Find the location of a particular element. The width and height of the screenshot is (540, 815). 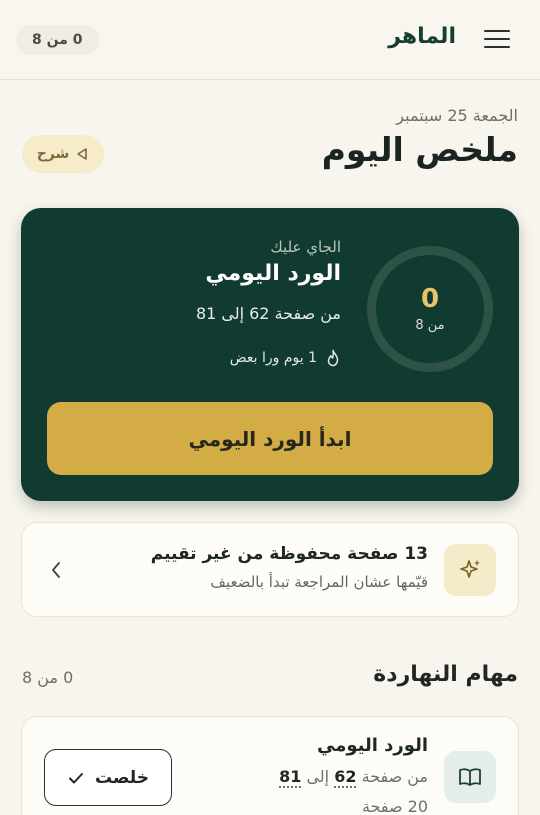

tasks-count: 0 من 8 is located at coordinates (48, 677).